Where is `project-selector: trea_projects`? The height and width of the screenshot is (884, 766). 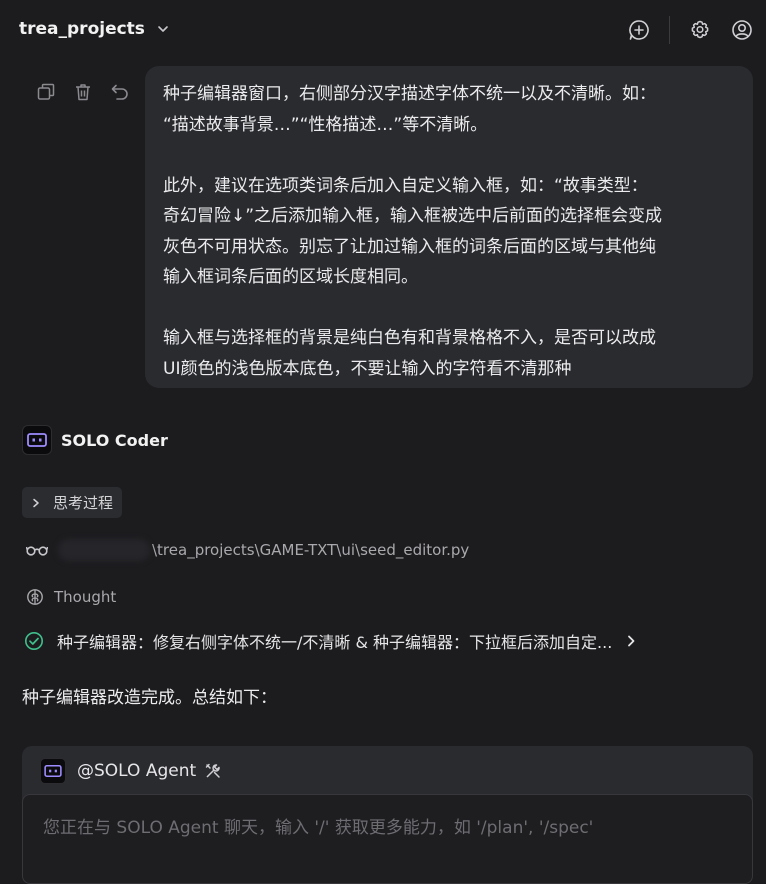
project-selector: trea_projects is located at coordinates (94, 29).